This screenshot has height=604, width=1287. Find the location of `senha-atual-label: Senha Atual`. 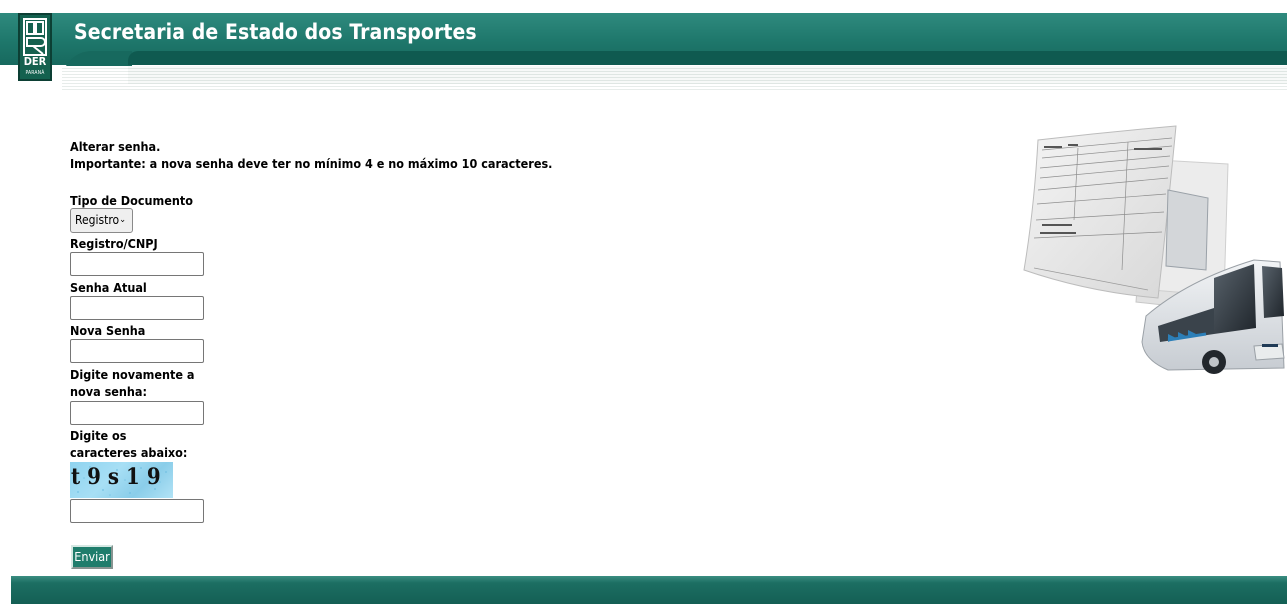

senha-atual-label: Senha Atual is located at coordinates (108, 287).